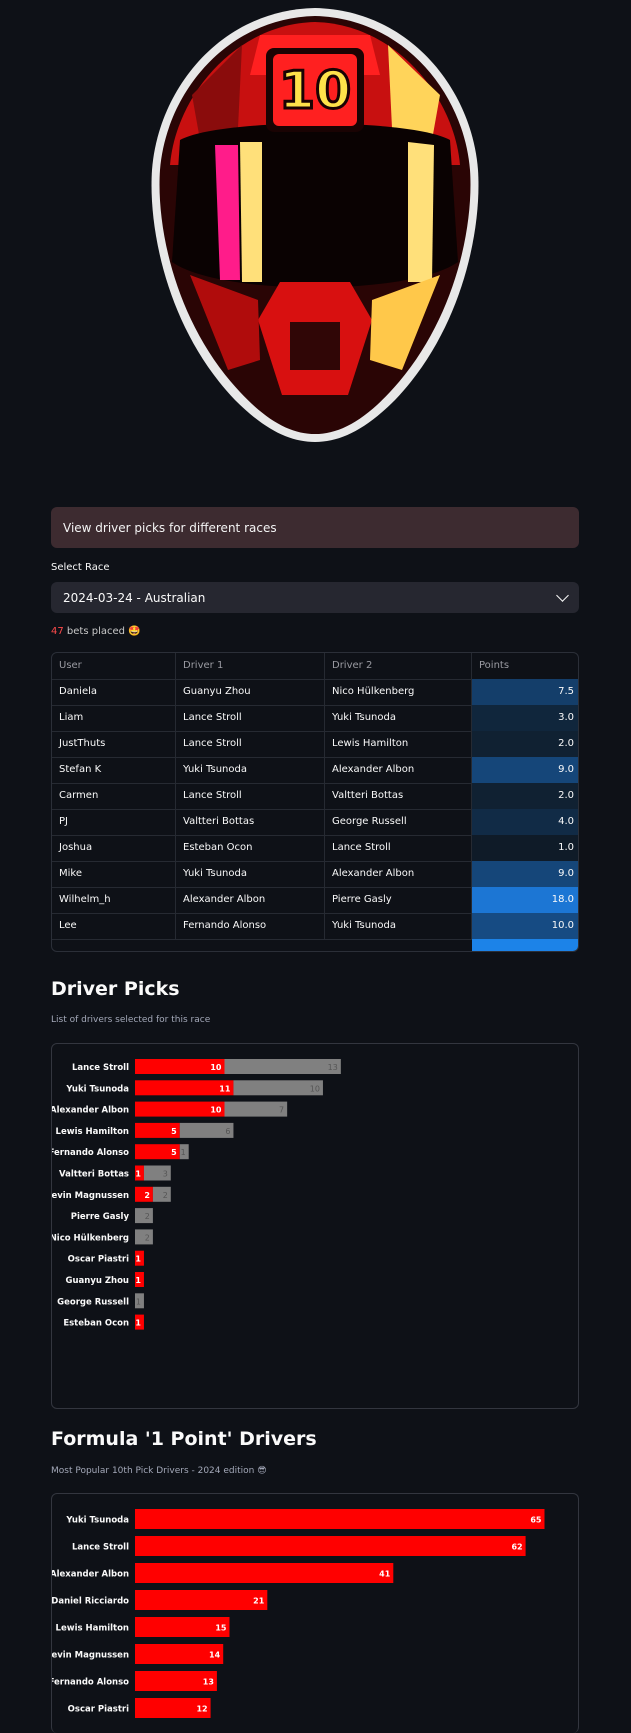 The height and width of the screenshot is (1733, 631). What do you see at coordinates (282, 1066) in the screenshot?
I see `bar-lance-stroll-s1` at bounding box center [282, 1066].